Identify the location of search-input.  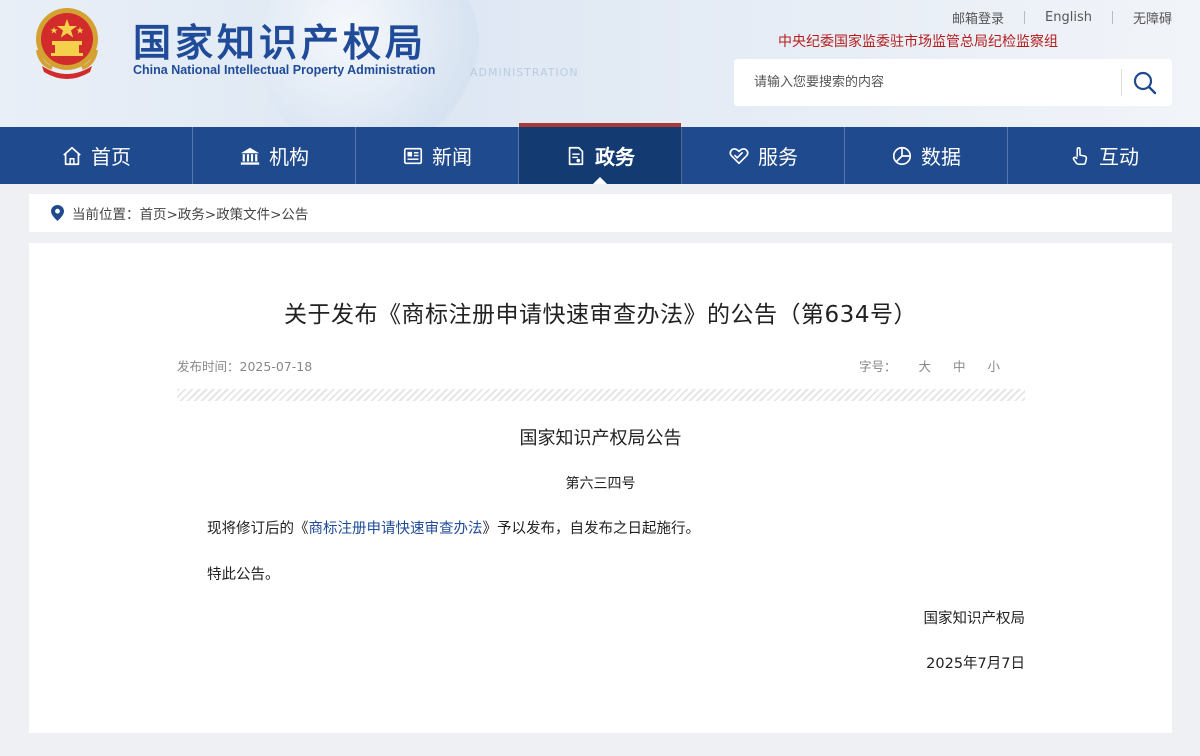
(928, 82).